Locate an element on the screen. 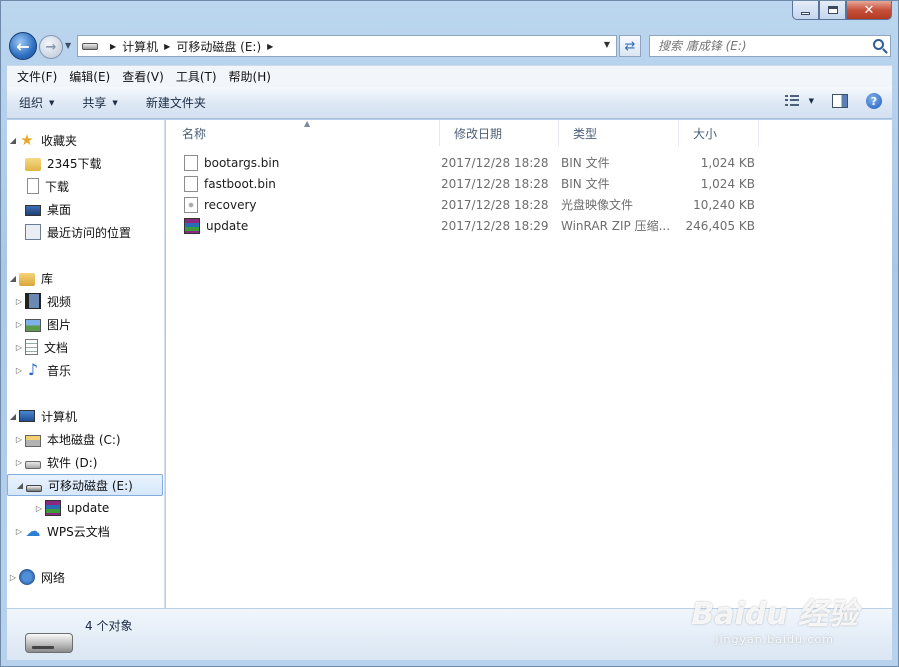 This screenshot has height=667, width=899. search-box is located at coordinates (770, 46).